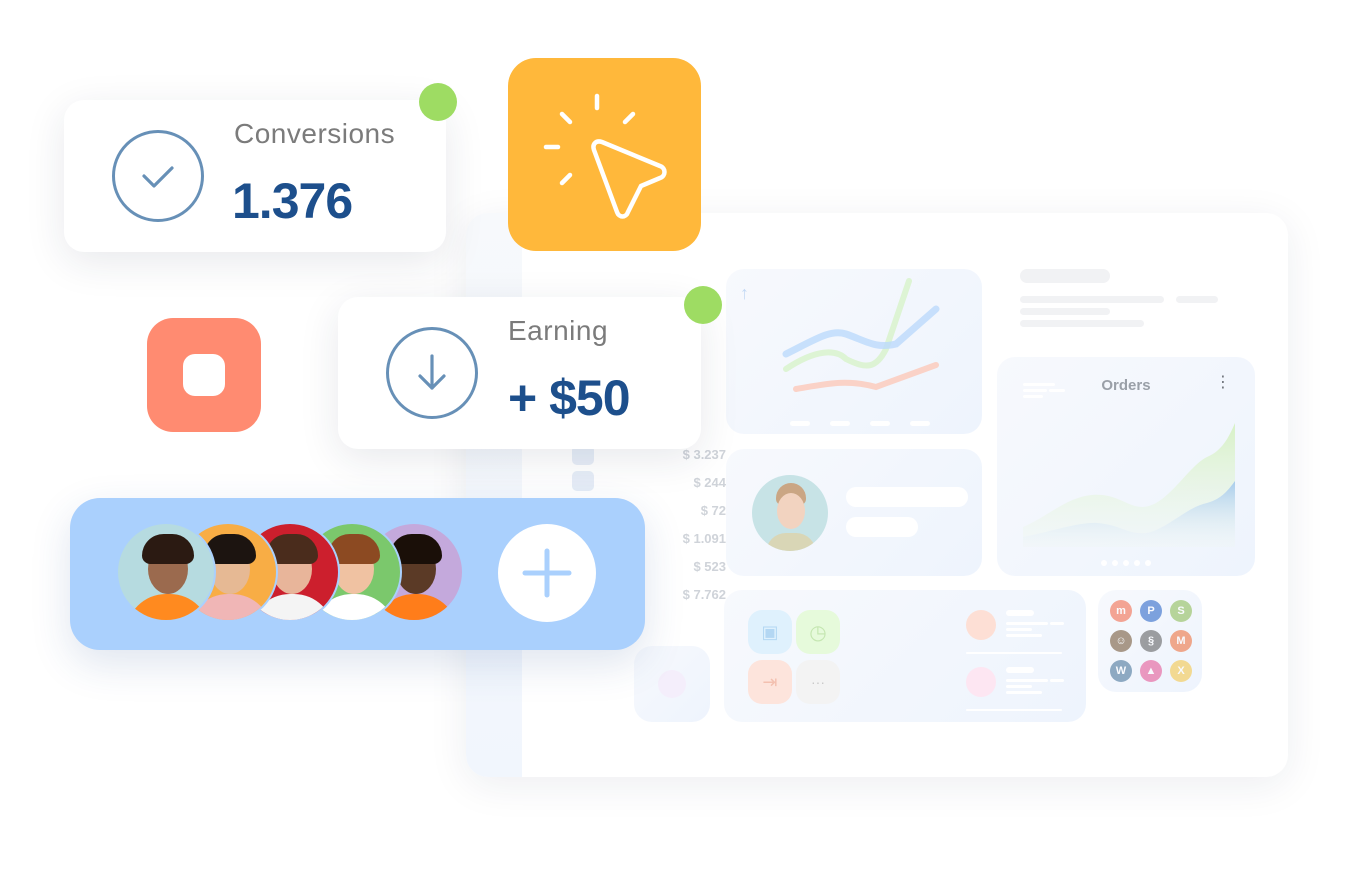 This screenshot has width=1360, height=882. I want to click on mini-widget, so click(672, 684).